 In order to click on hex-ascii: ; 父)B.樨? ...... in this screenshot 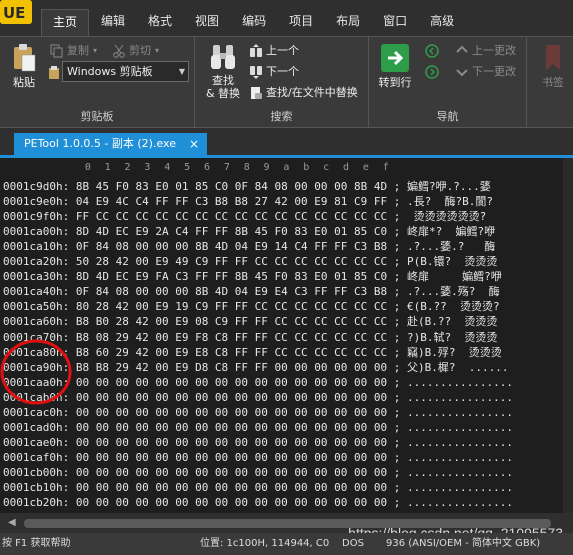, I will do `click(451, 367)`.